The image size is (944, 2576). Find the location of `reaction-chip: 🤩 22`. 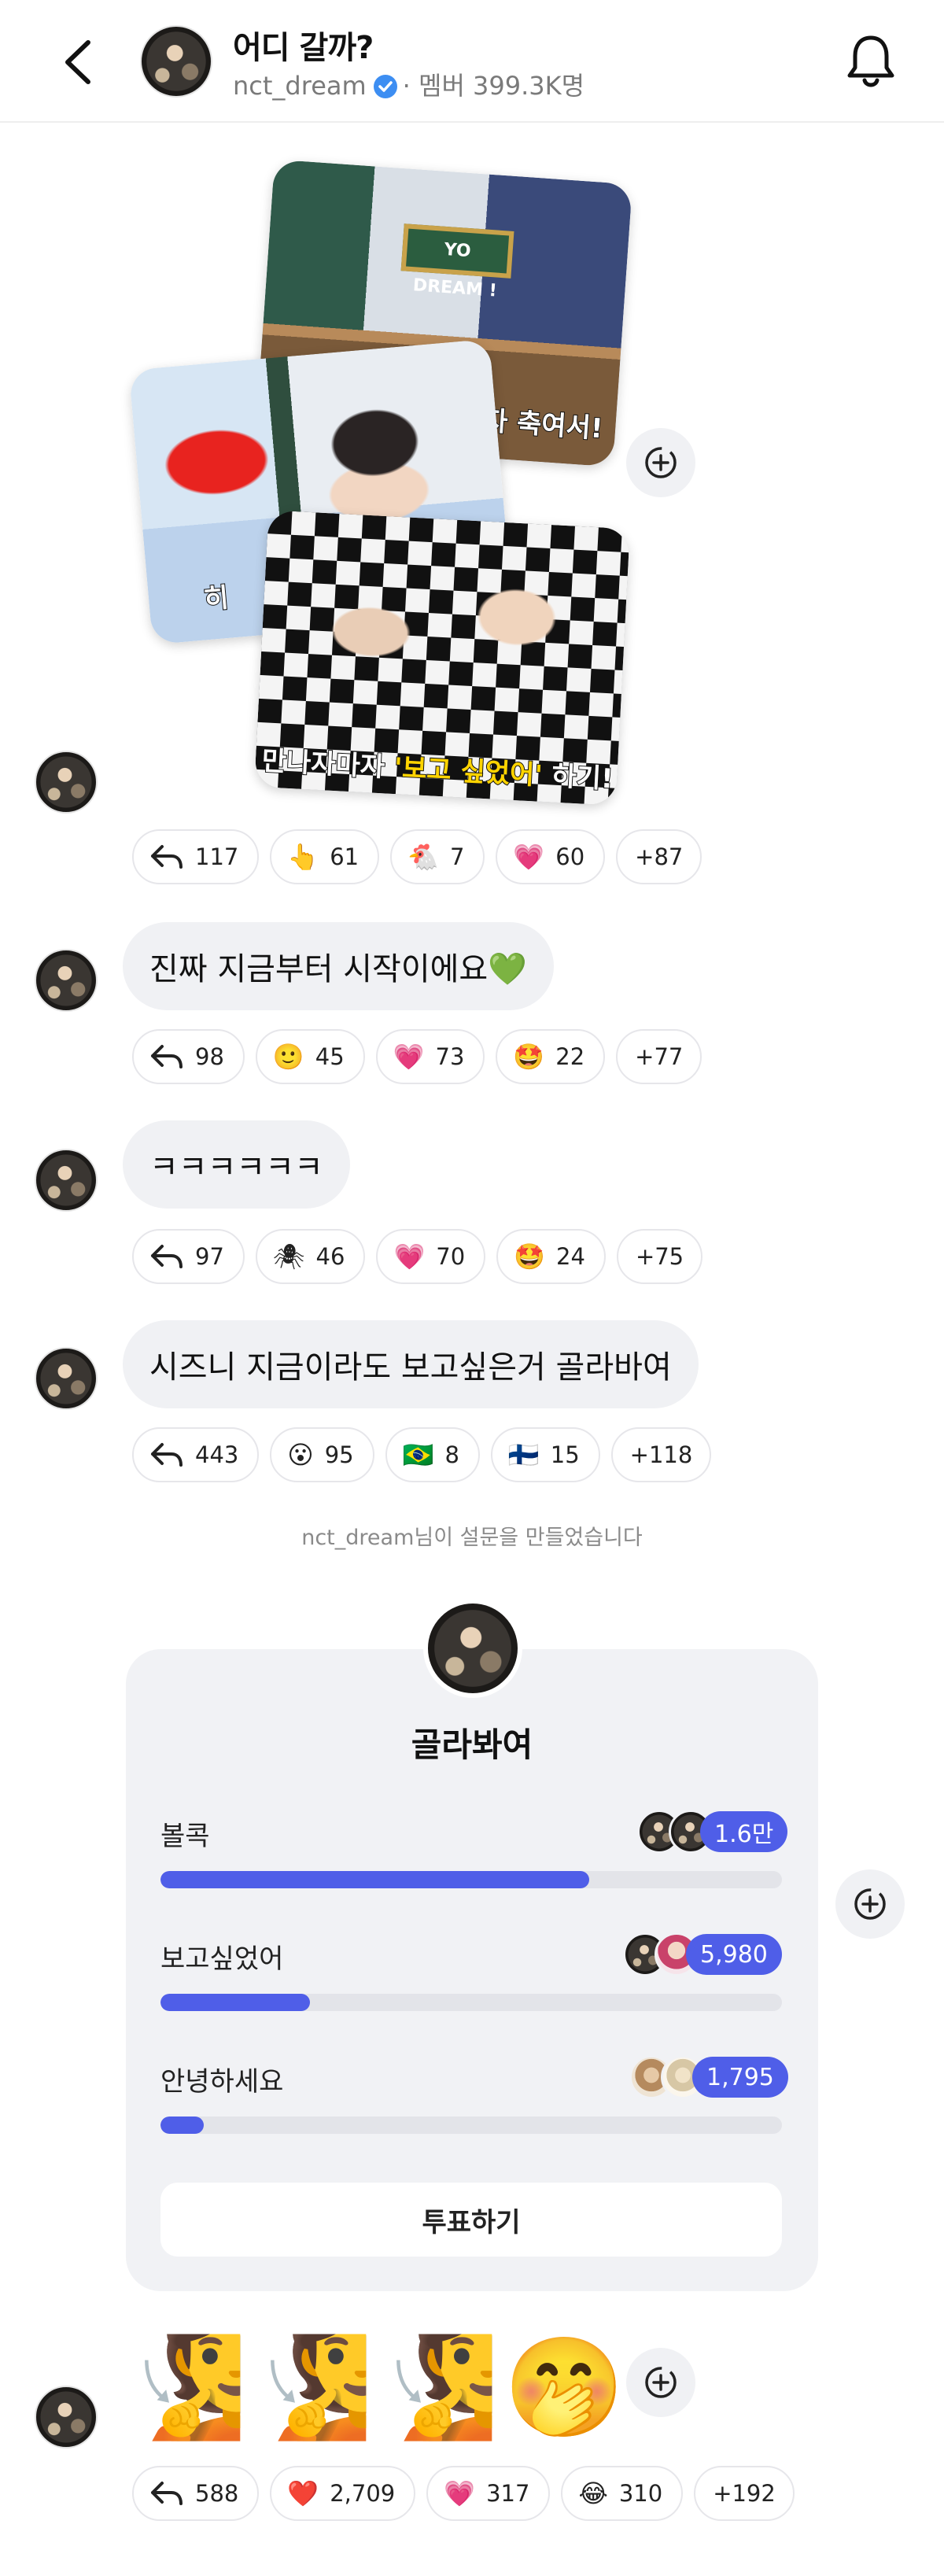

reaction-chip: 🤩 22 is located at coordinates (551, 1056).